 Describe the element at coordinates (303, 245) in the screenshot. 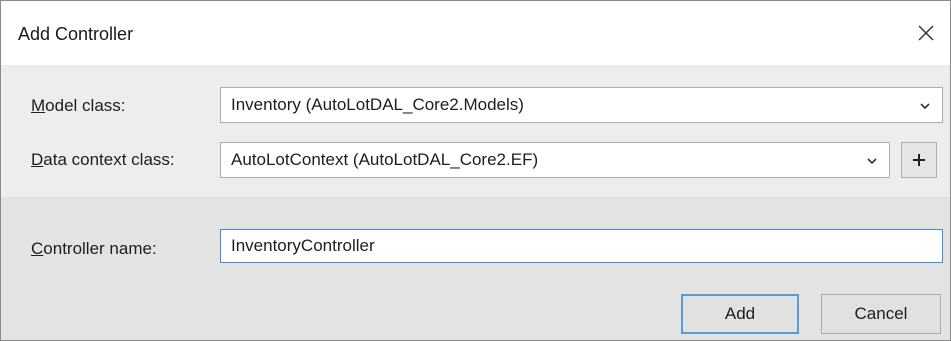

I see `controller-name-value: InventoryController` at that location.